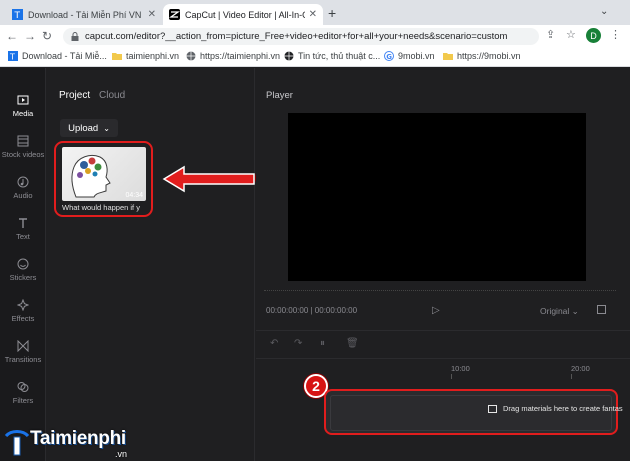  Describe the element at coordinates (23, 113) in the screenshot. I see `sidebar-item-label: Media` at that location.